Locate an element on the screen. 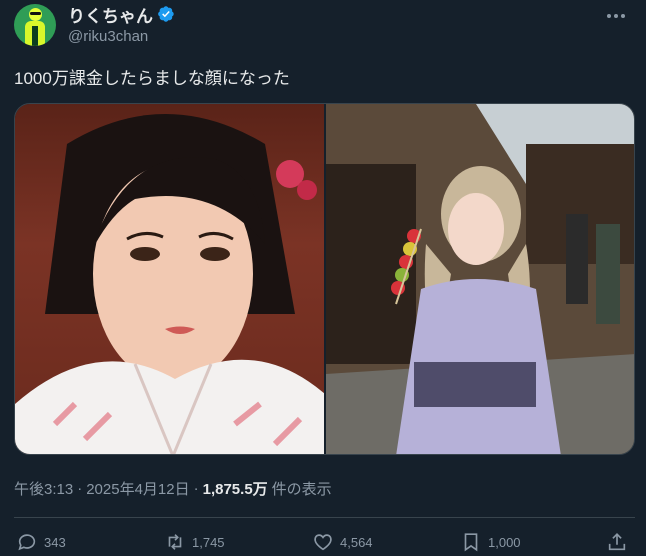  share-button is located at coordinates (617, 542).